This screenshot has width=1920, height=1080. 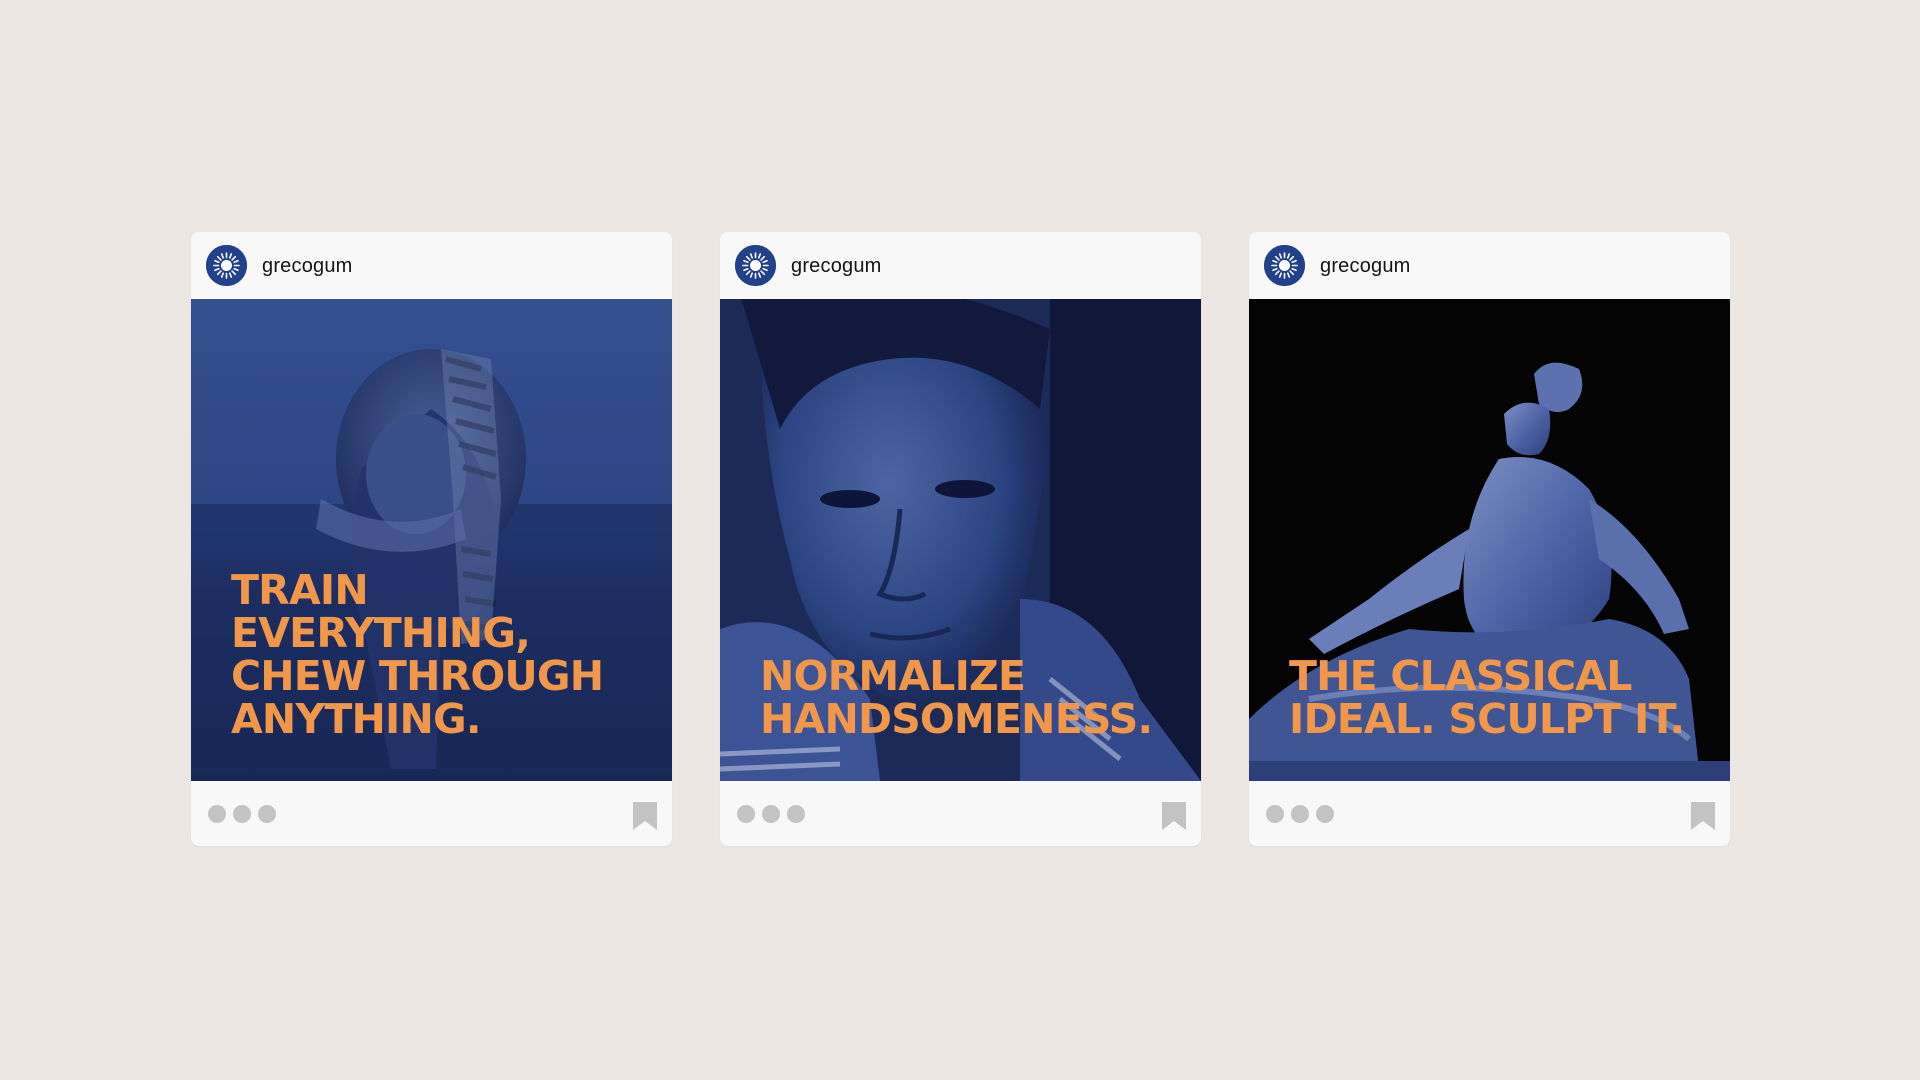 What do you see at coordinates (417, 654) in the screenshot?
I see `post-headline: TRAIN EVERYTHING, CHEW THROUGH ANYTHING.` at bounding box center [417, 654].